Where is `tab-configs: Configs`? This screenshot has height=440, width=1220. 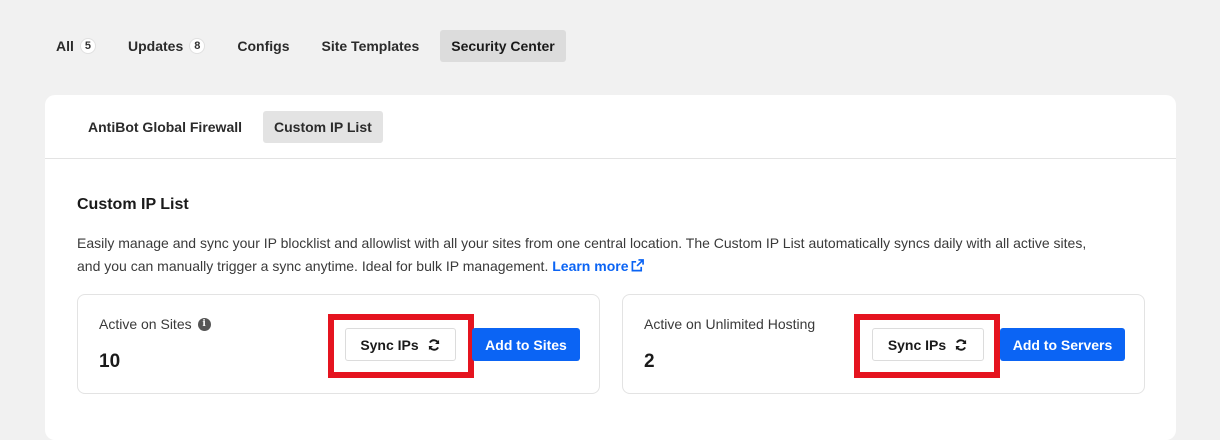 tab-configs: Configs is located at coordinates (263, 46).